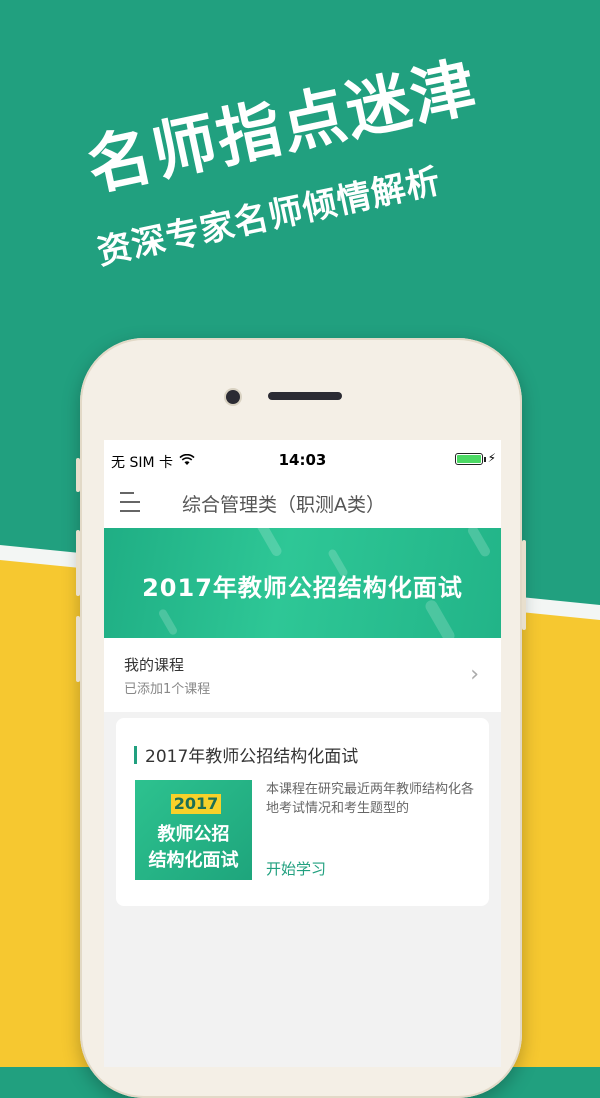 This screenshot has height=1098, width=600. I want to click on thumbnail-line-2: 结构化面试, so click(193, 860).